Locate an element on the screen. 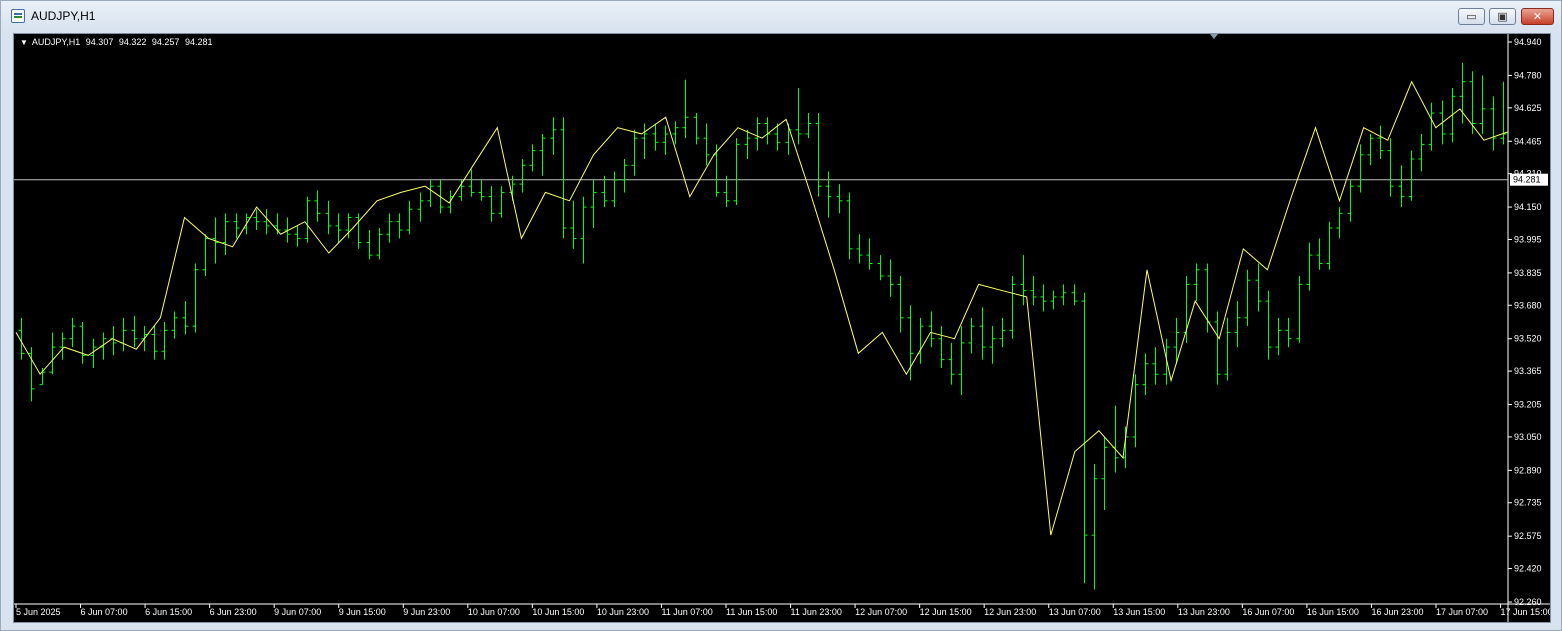 This screenshot has height=631, width=1562. time-tick-label: 13 Jun 23:00 is located at coordinates (1204, 612).